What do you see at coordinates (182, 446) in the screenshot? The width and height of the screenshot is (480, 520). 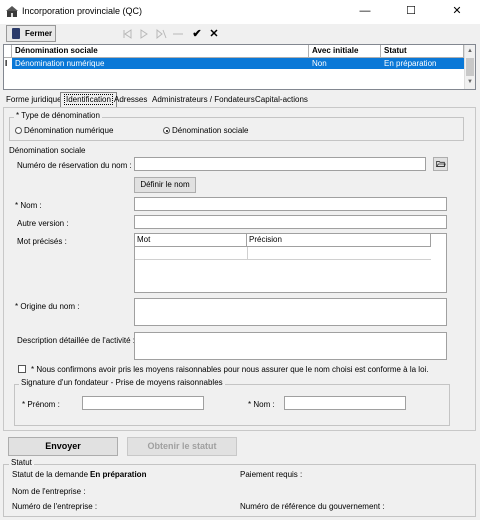 I see `get-status-button: Obtenir le statut` at bounding box center [182, 446].